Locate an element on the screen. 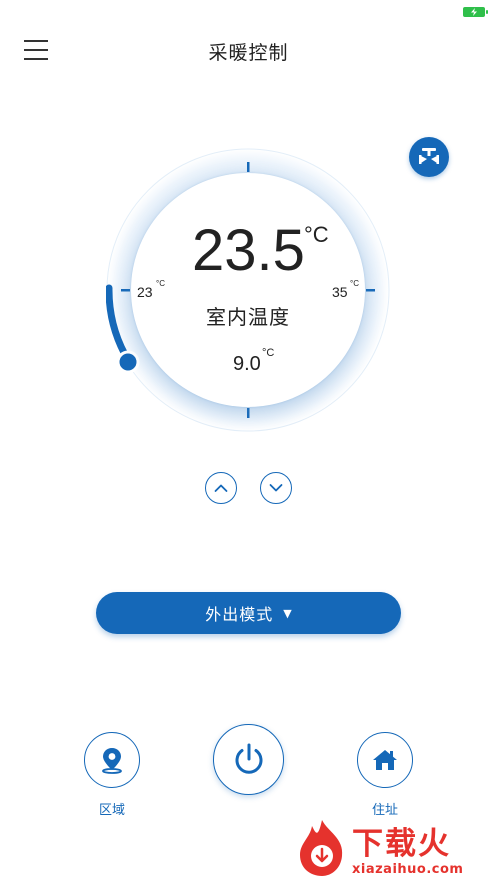  region-button is located at coordinates (112, 760).